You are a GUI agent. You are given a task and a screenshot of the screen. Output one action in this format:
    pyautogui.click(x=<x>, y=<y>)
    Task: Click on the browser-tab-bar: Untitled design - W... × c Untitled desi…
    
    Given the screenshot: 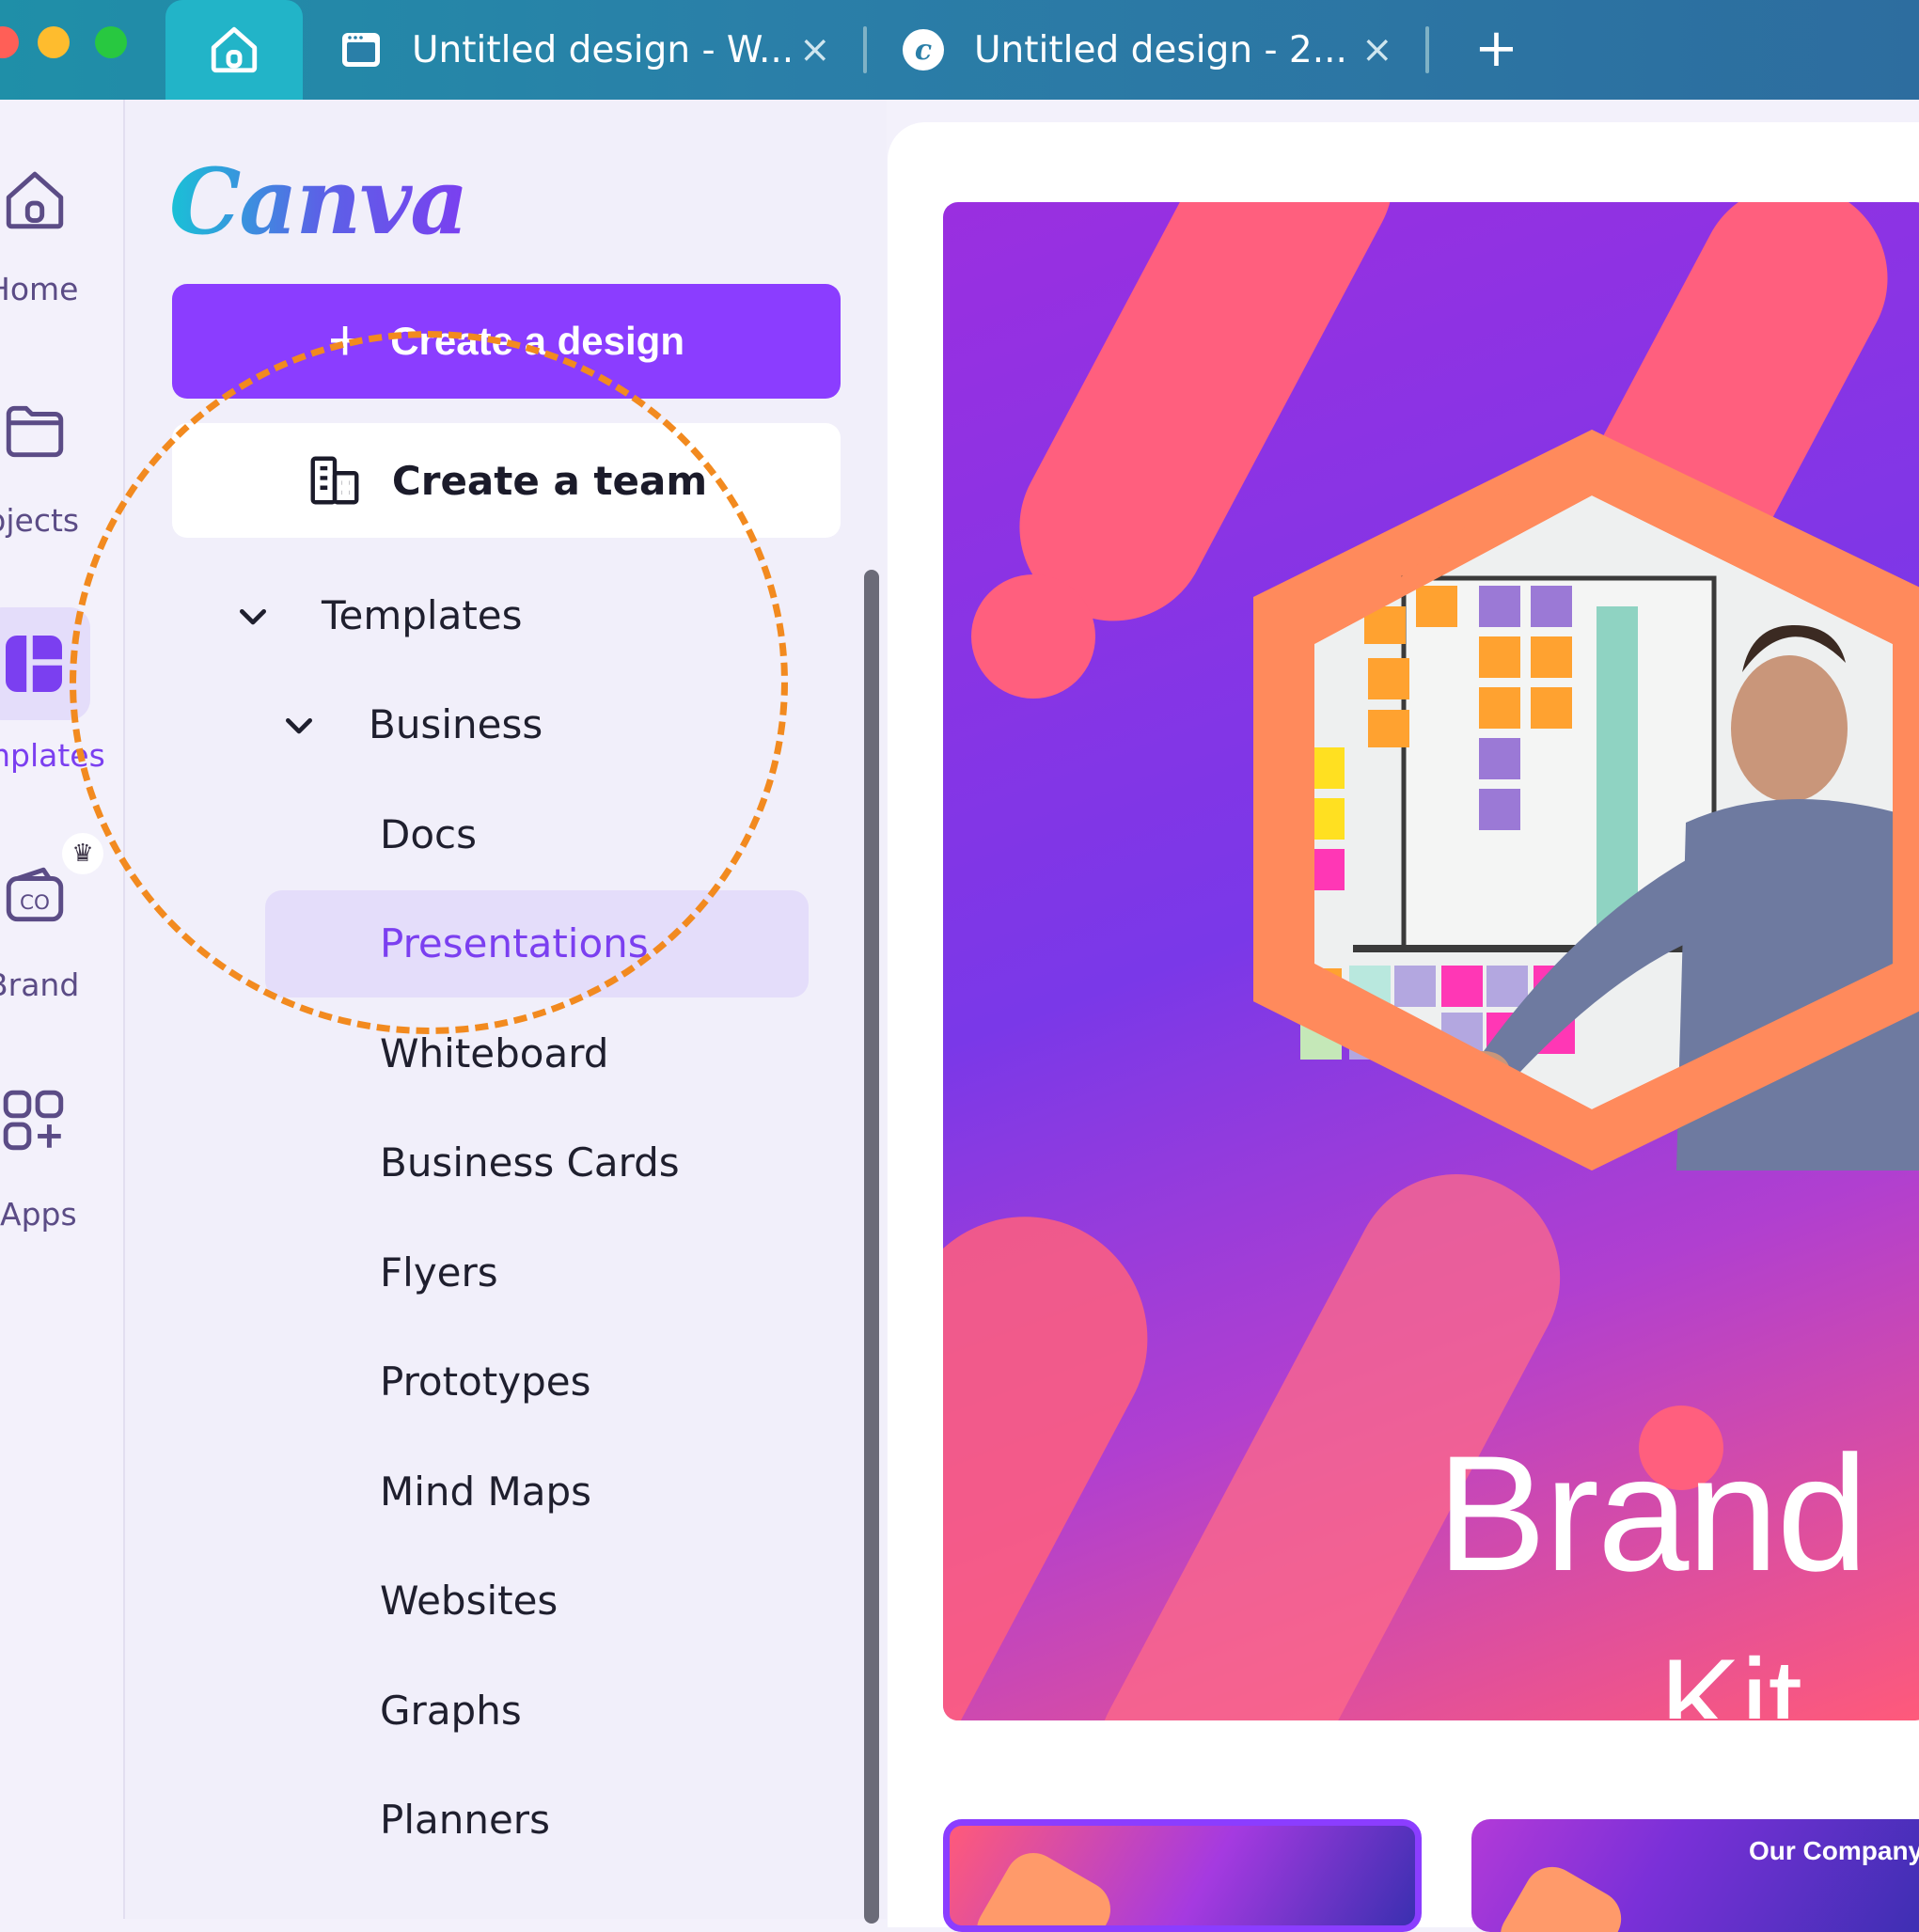 What is the action you would take?
    pyautogui.click(x=959, y=50)
    